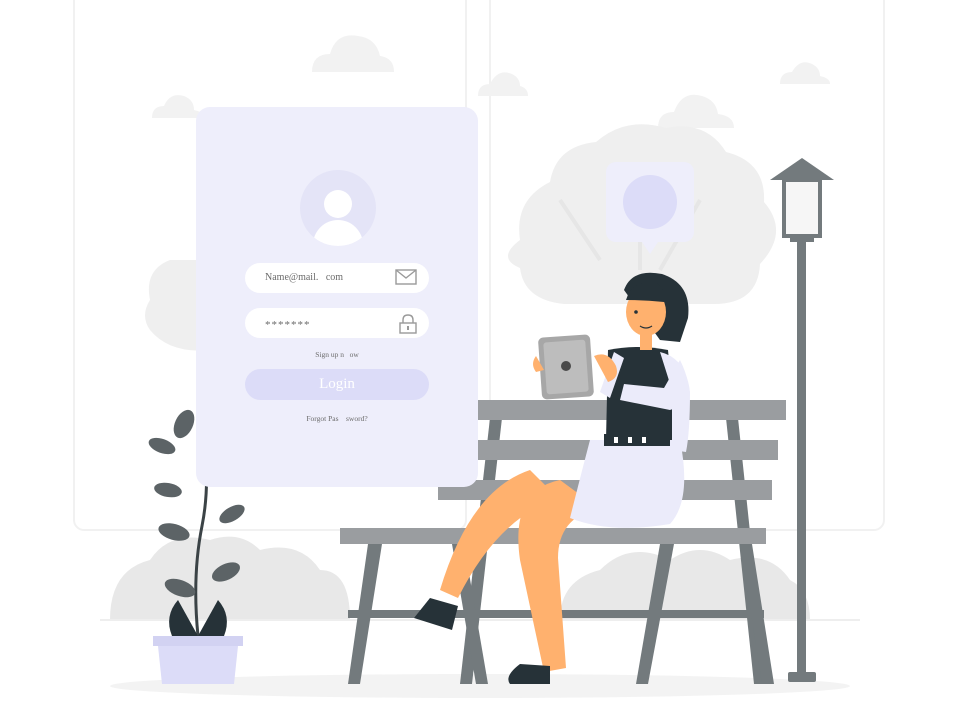 Image resolution: width=964 pixels, height=724 pixels. What do you see at coordinates (288, 325) in the screenshot?
I see `password-mask: *******` at bounding box center [288, 325].